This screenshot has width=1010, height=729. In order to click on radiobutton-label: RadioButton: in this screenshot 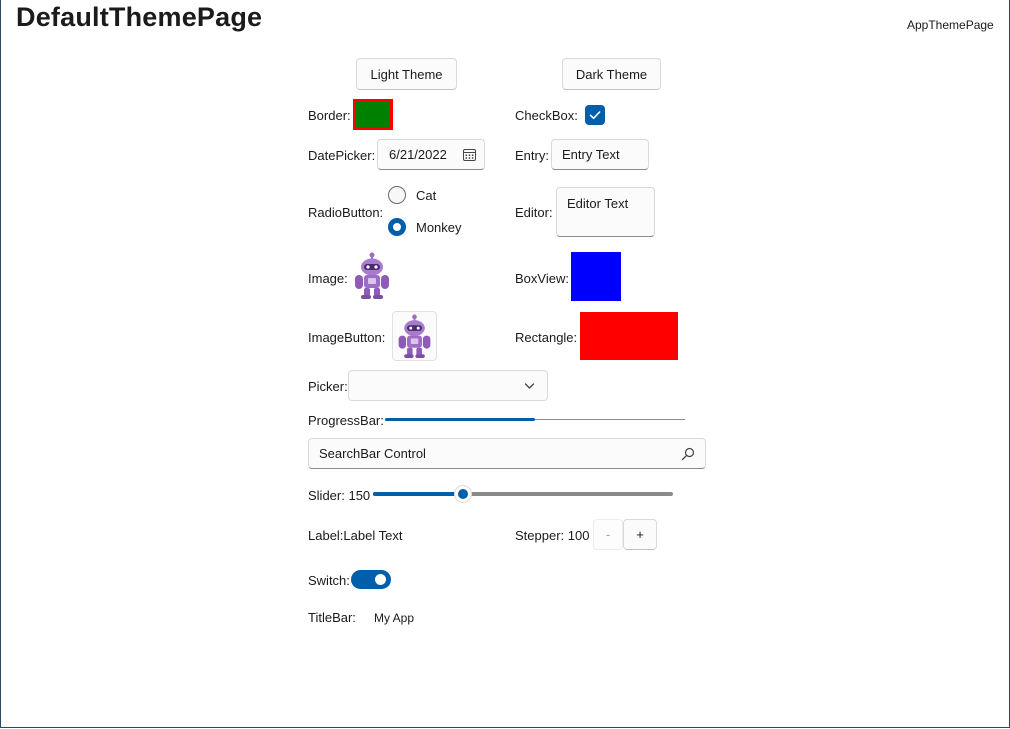, I will do `click(346, 212)`.